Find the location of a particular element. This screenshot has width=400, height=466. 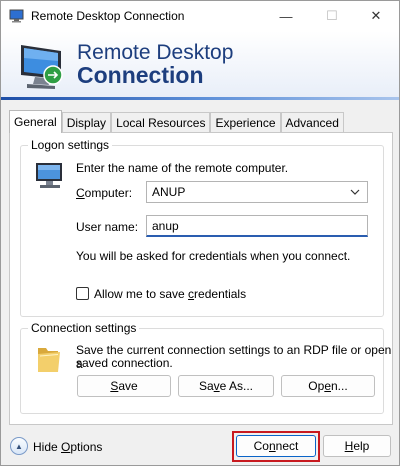

save-credentials-checkbox is located at coordinates (82, 293).